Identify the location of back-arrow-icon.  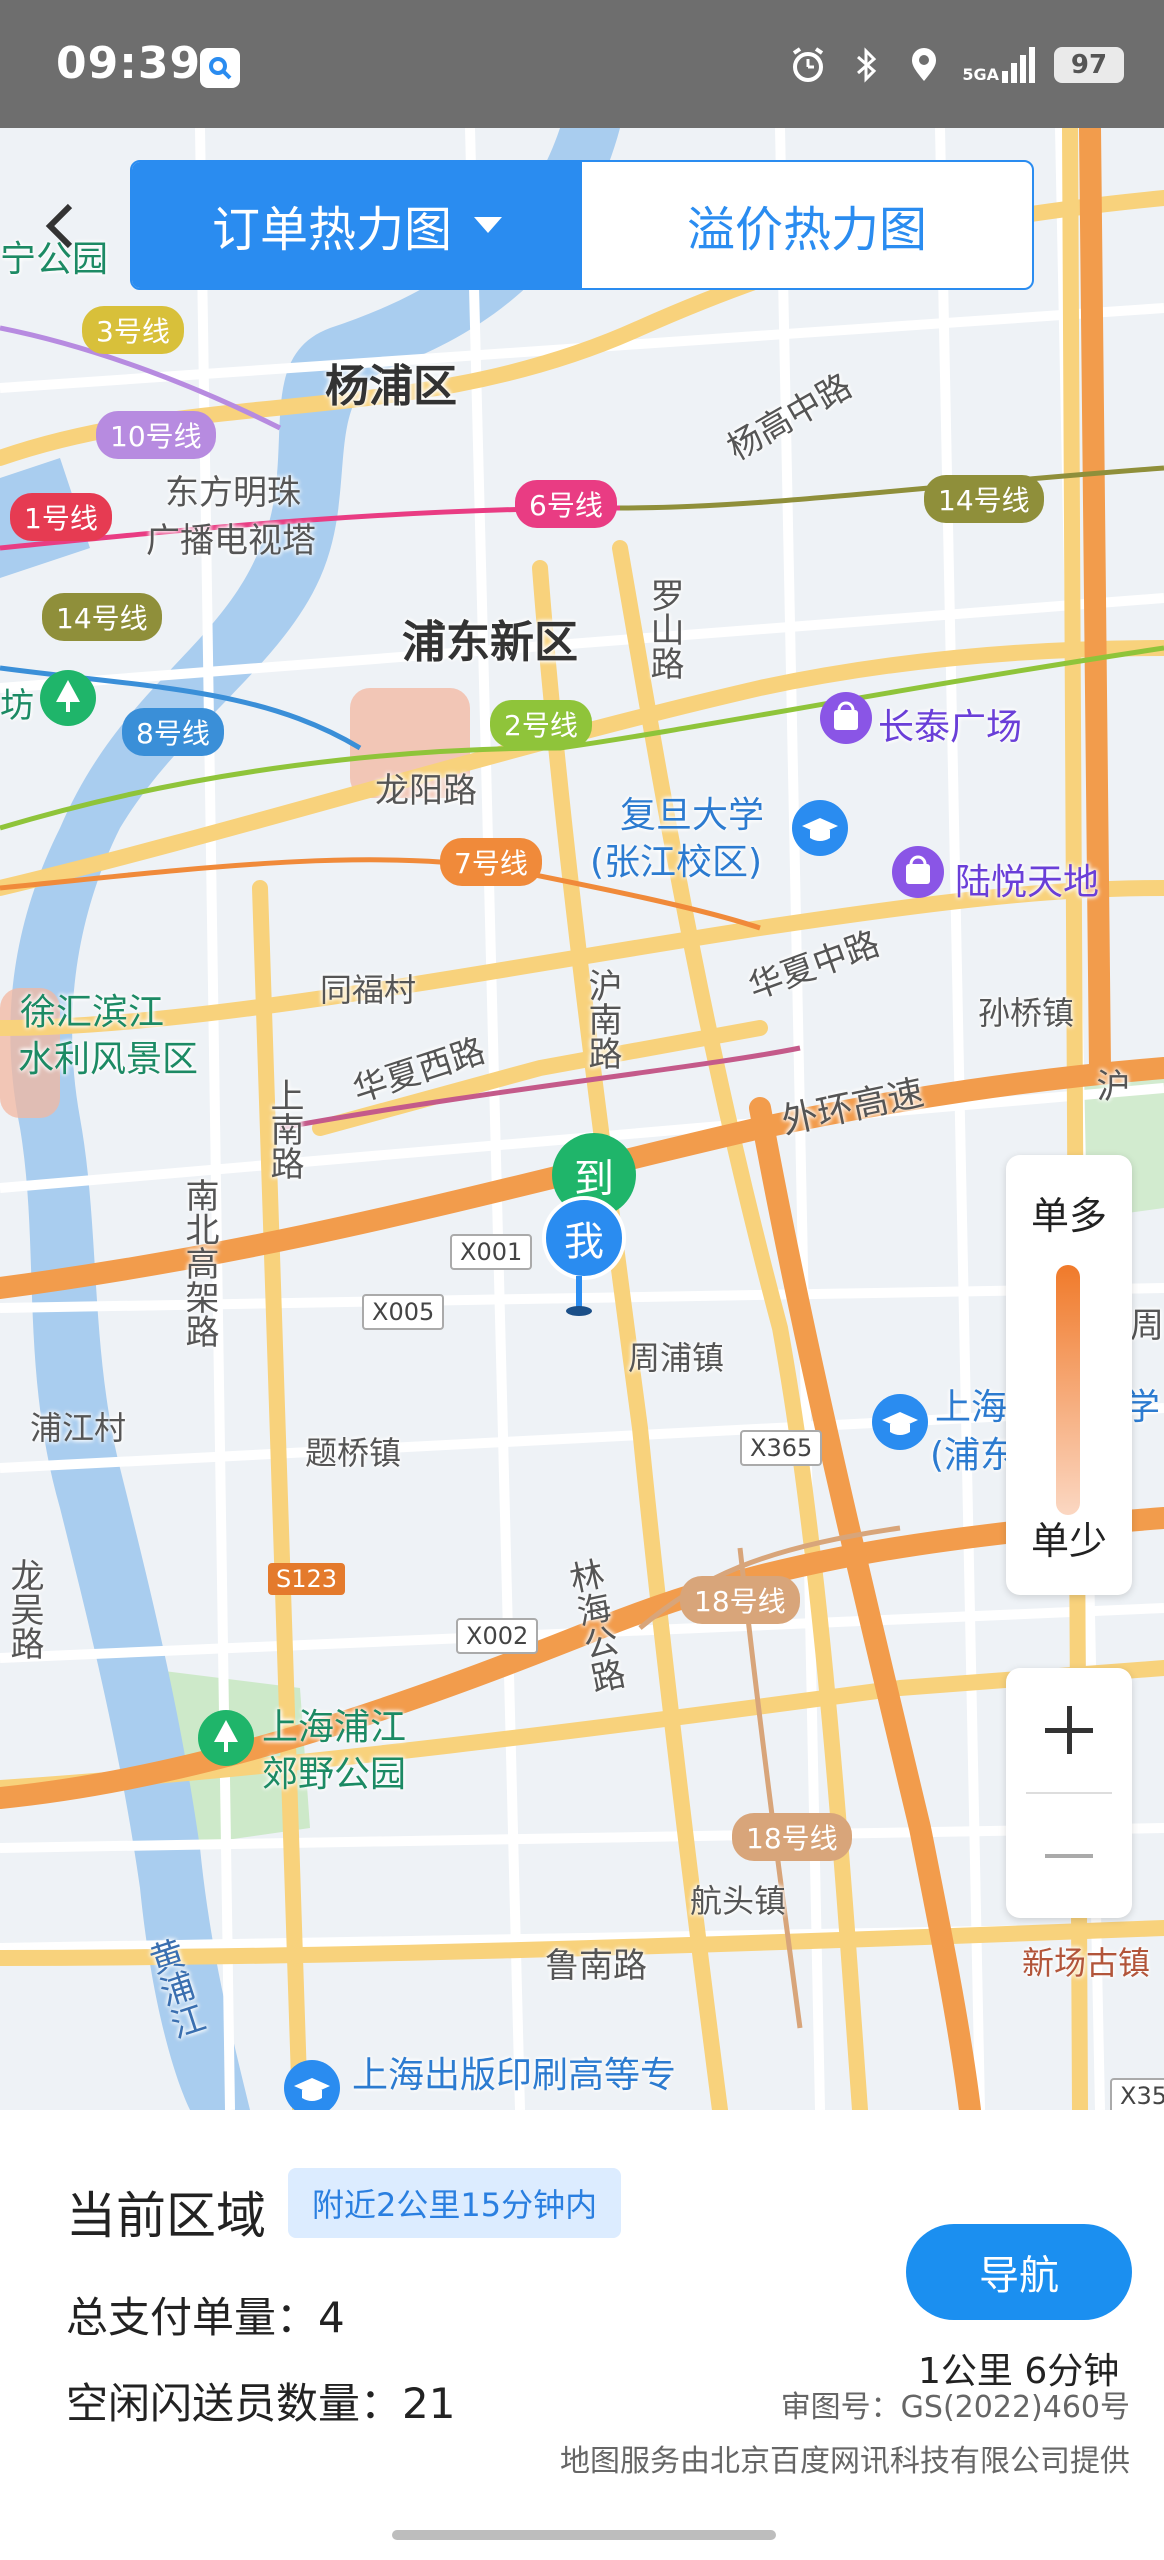
(60, 226).